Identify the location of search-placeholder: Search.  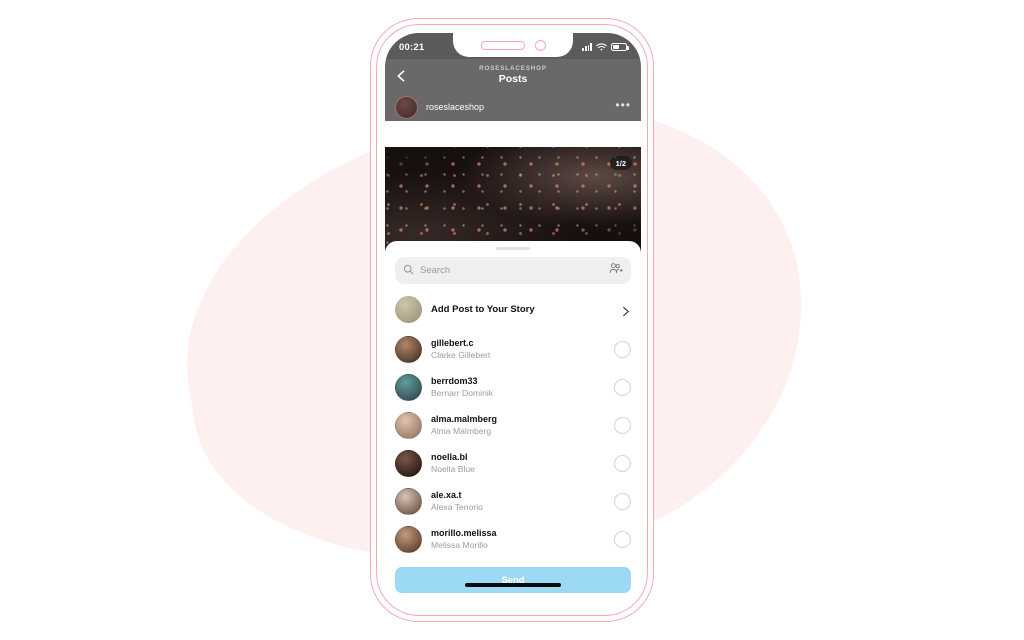
(435, 271).